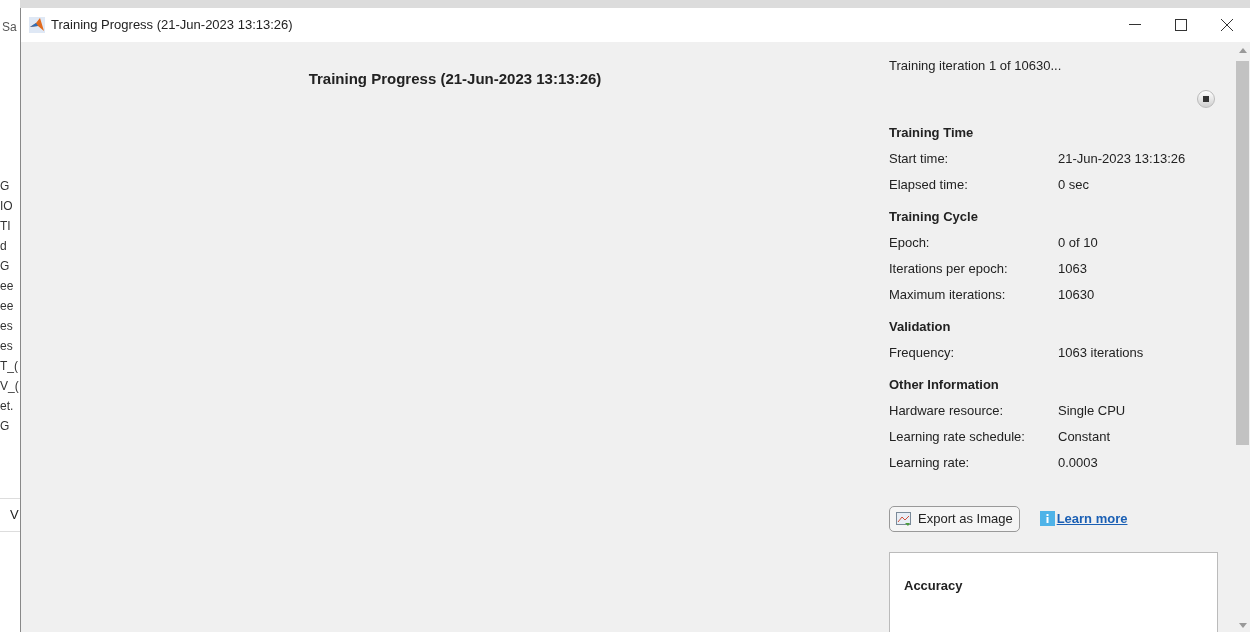 The height and width of the screenshot is (632, 1250). What do you see at coordinates (455, 78) in the screenshot?
I see `plot-title: Training Progress (21-Jun-2023 13:13:26)` at bounding box center [455, 78].